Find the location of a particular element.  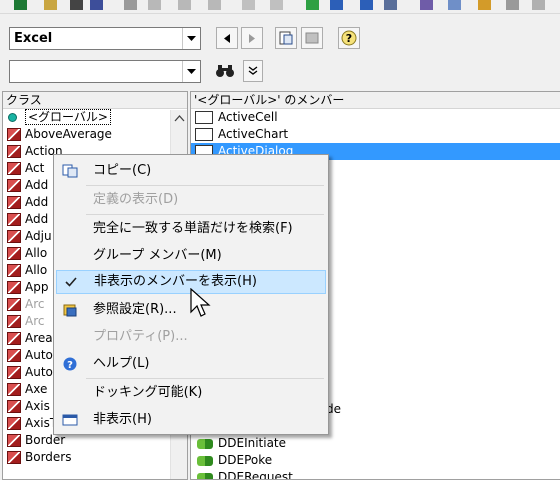

member-item: DDEPoke is located at coordinates (375, 460).